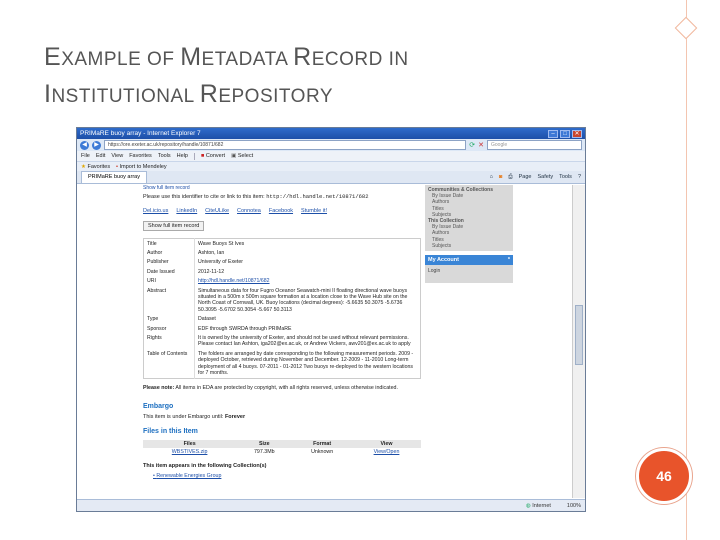 This screenshot has height=540, width=720. I want to click on print-icon: ⎙, so click(510, 177).